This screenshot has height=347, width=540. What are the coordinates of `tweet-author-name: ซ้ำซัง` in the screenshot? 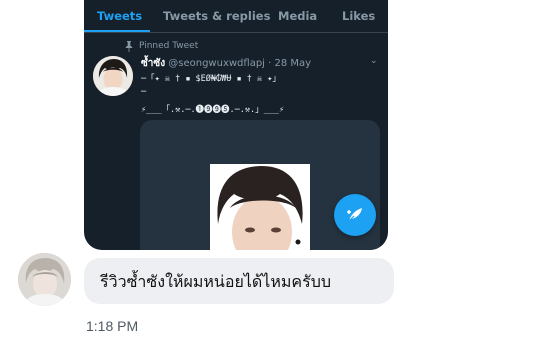 It's located at (153, 63).